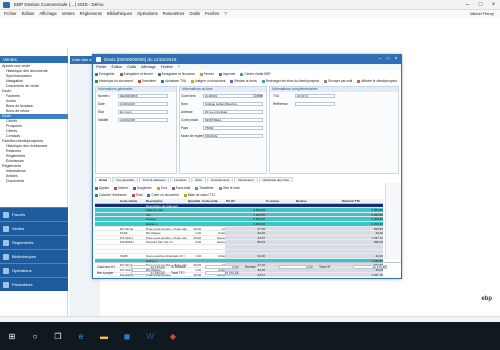 This screenshot has width=500, height=350. I want to click on devis-menu-item: Fichier, so click(101, 67).